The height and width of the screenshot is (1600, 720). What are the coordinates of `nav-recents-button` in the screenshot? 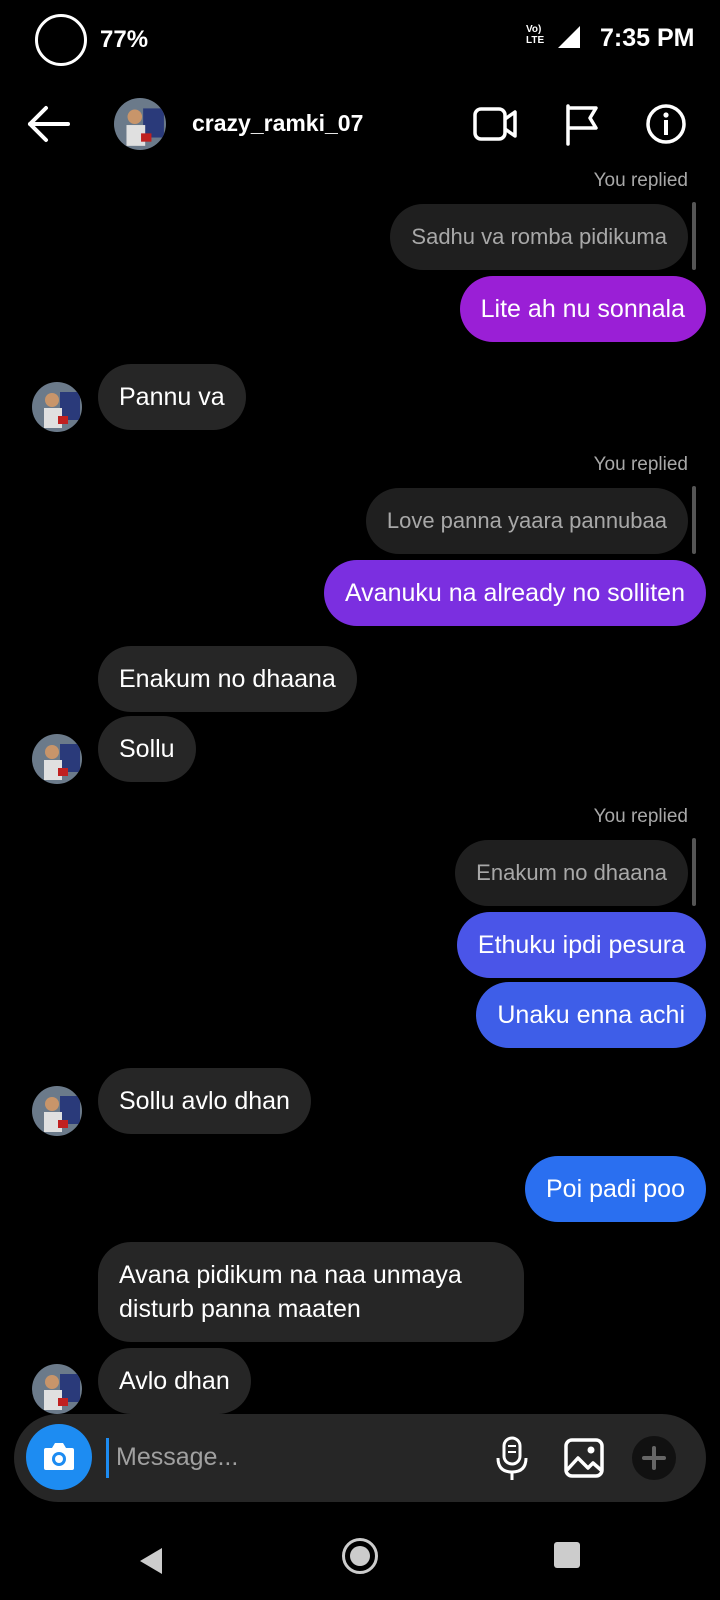 It's located at (567, 1555).